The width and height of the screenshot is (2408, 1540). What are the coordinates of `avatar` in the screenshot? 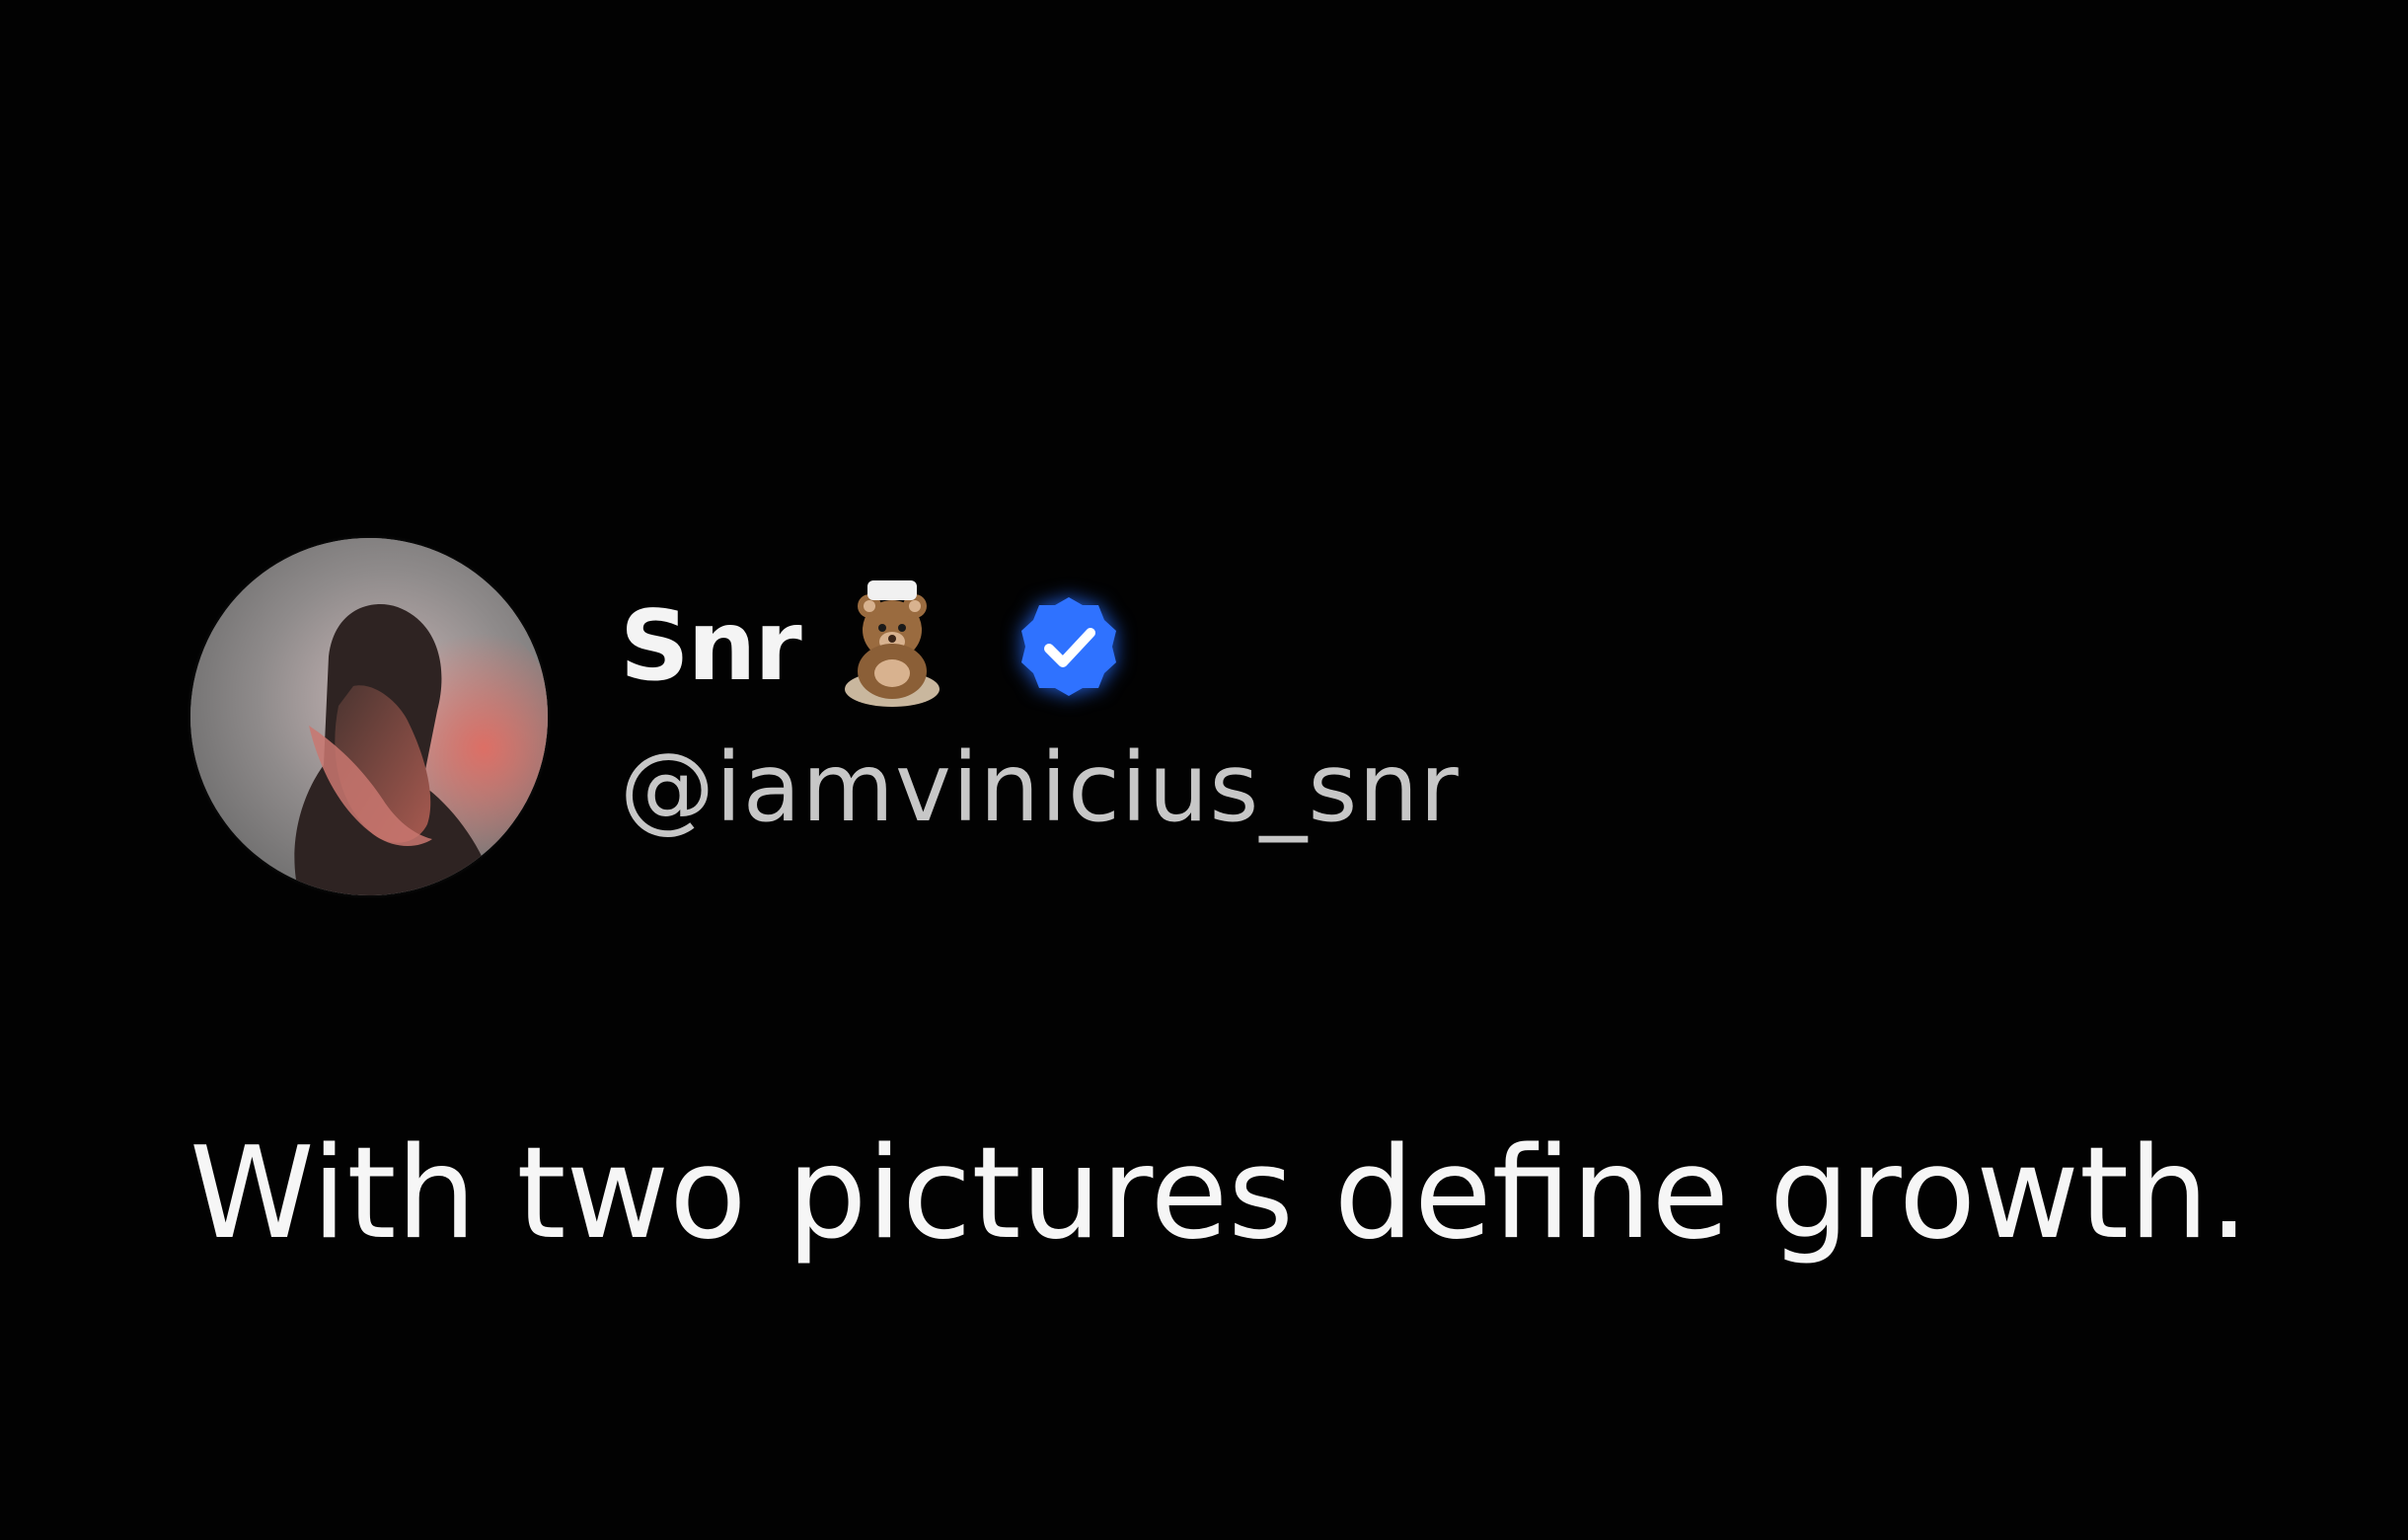 It's located at (369, 716).